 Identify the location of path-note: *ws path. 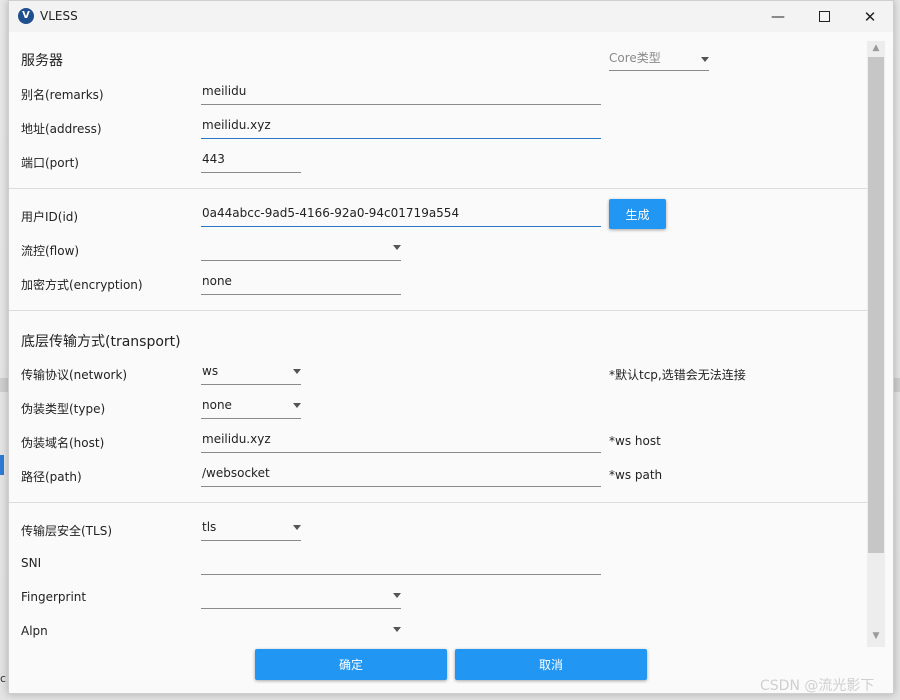
(636, 475).